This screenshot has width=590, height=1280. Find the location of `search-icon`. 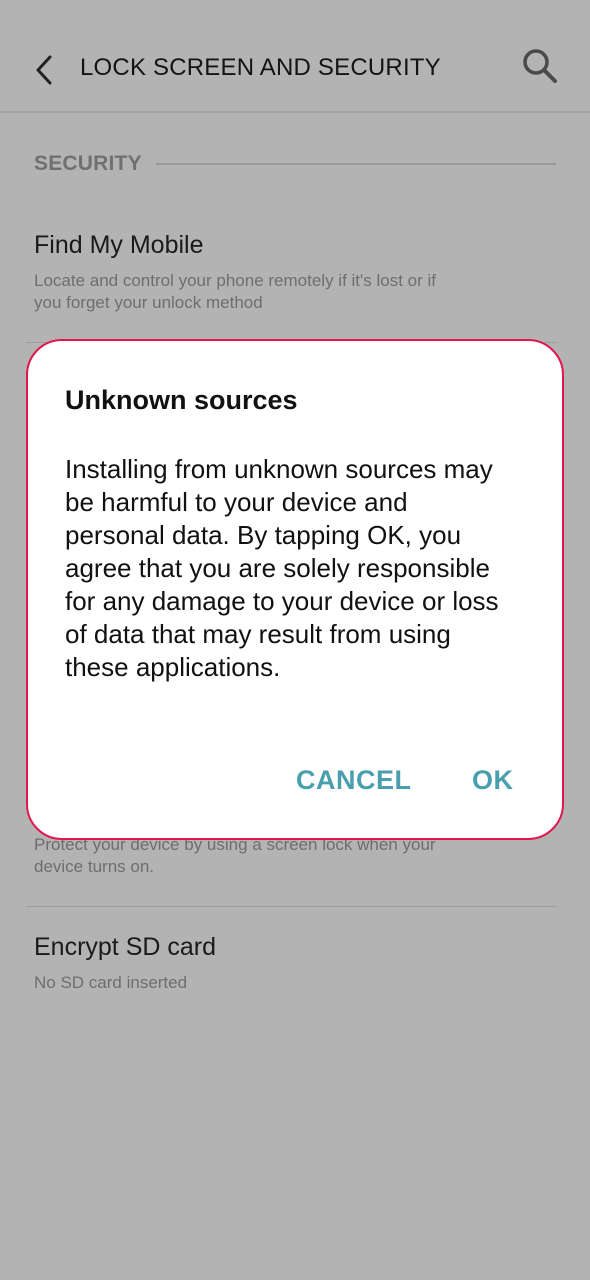

search-icon is located at coordinates (540, 66).